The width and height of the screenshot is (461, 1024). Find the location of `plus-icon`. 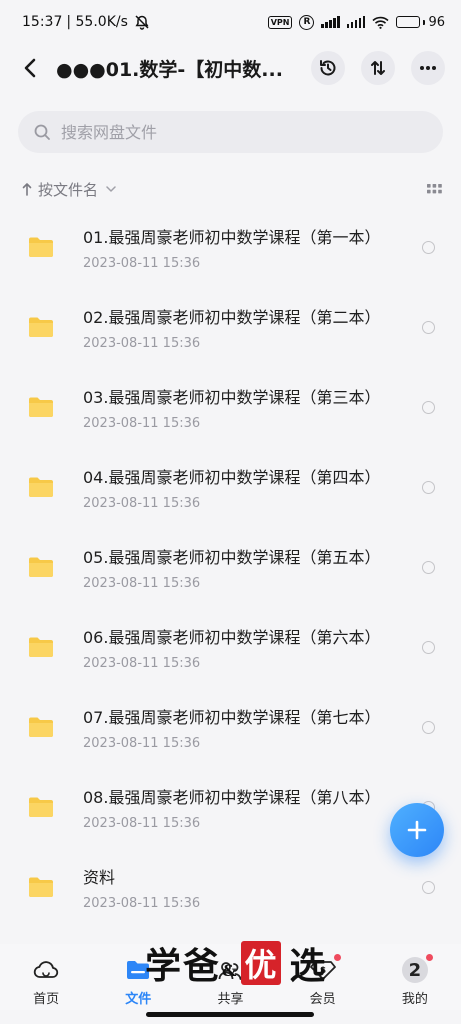

plus-icon is located at coordinates (417, 830).